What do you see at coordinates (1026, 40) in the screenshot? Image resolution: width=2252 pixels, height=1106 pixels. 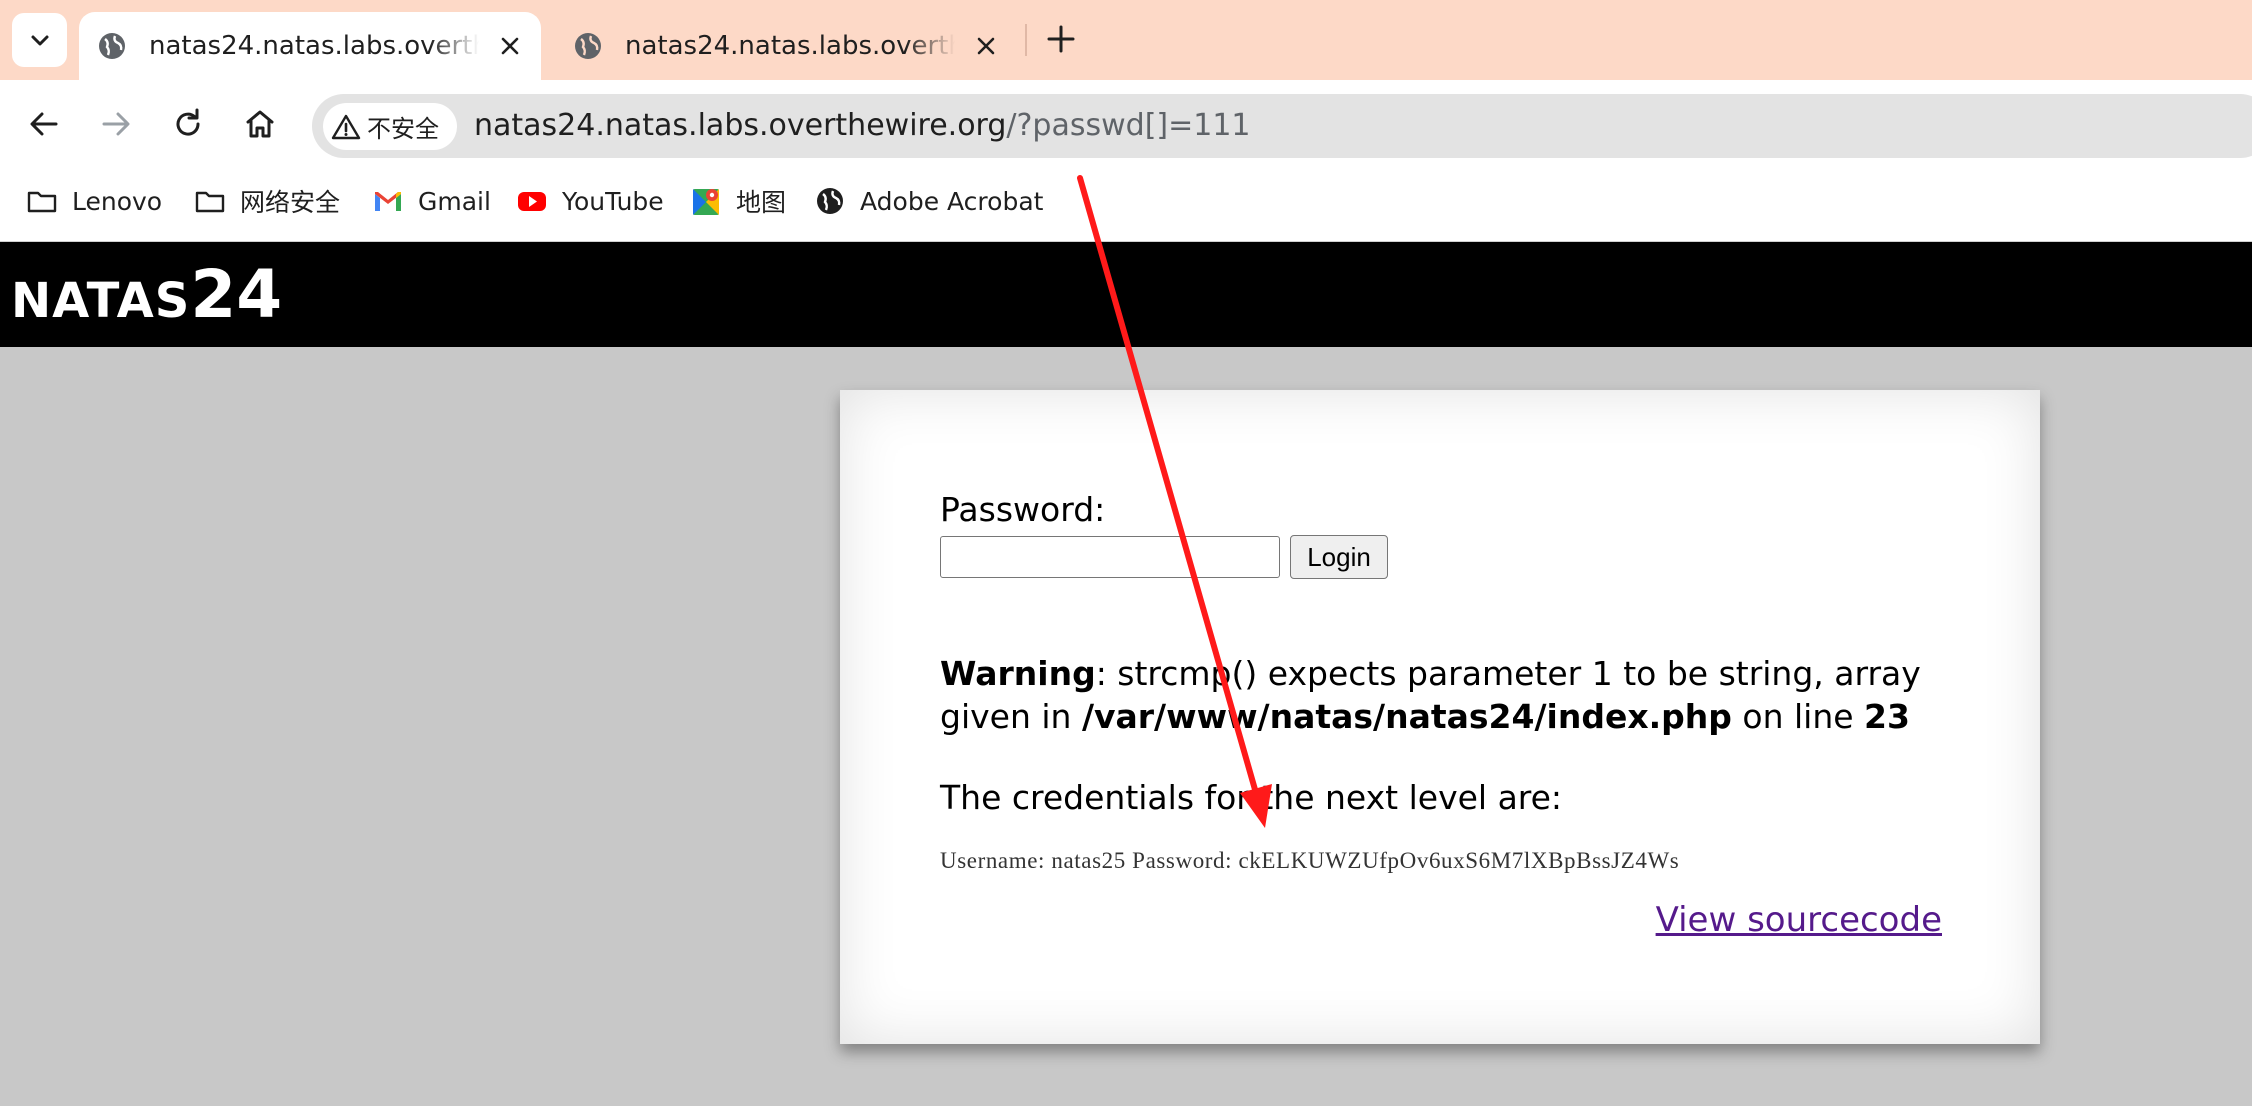 I see `tab-separator` at bounding box center [1026, 40].